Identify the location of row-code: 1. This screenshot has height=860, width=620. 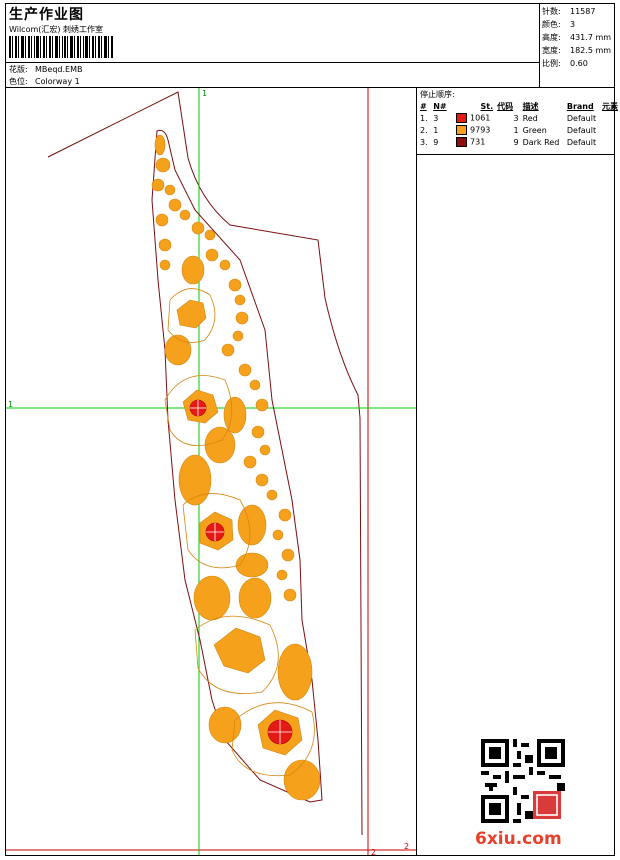
(516, 130).